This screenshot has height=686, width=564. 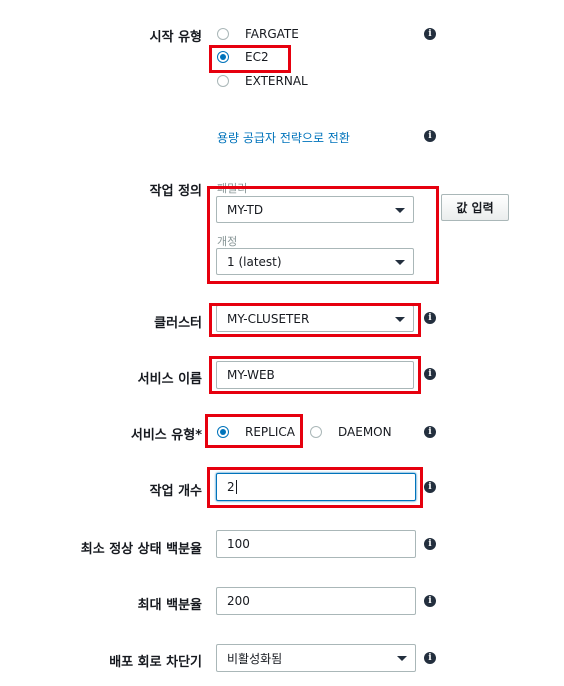 What do you see at coordinates (315, 320) in the screenshot?
I see `cluster-highlight` at bounding box center [315, 320].